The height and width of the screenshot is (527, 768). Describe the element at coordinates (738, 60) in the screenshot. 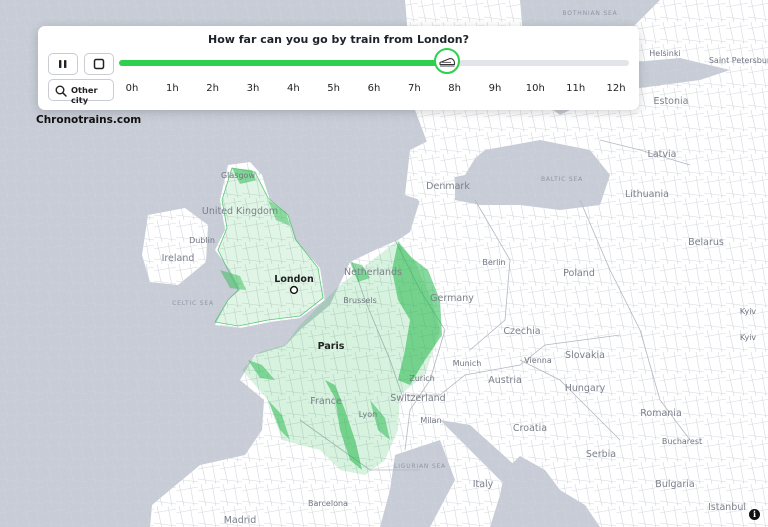

I see `city-label-saint-petersburg: Saint Petersburg` at that location.